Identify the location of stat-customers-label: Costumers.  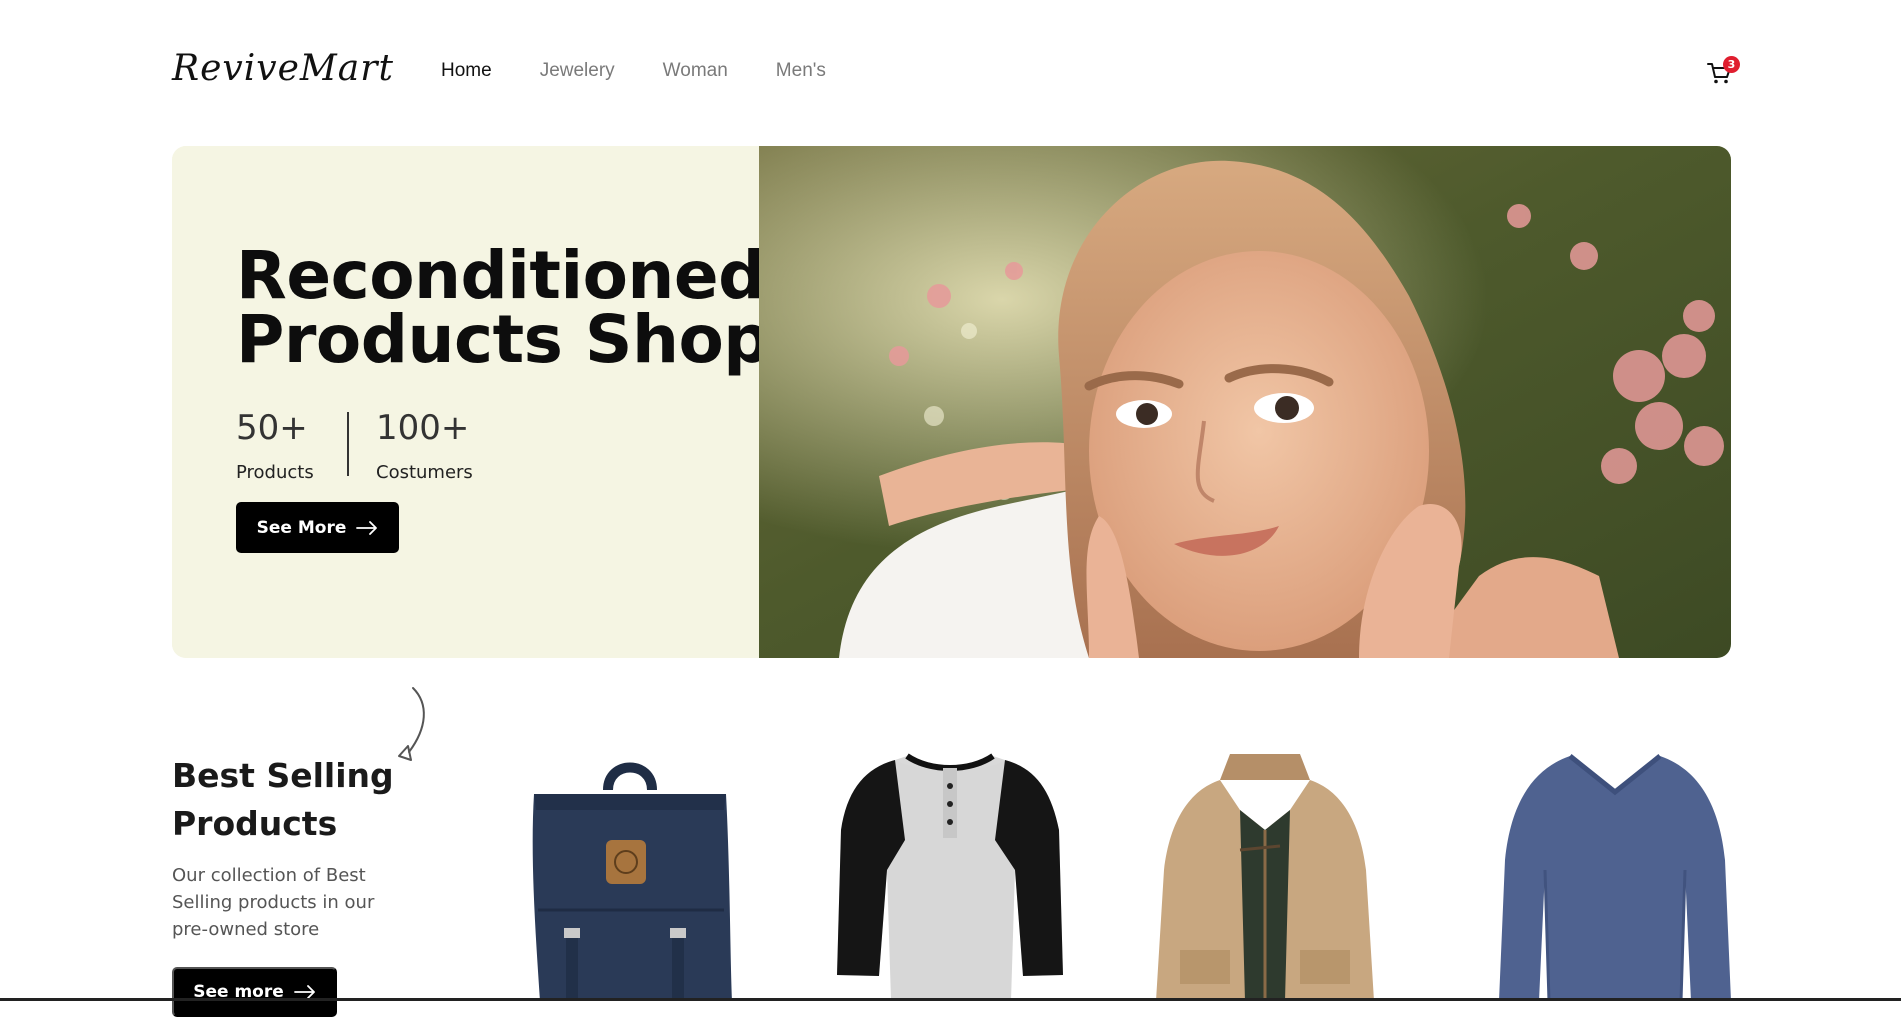
(424, 472).